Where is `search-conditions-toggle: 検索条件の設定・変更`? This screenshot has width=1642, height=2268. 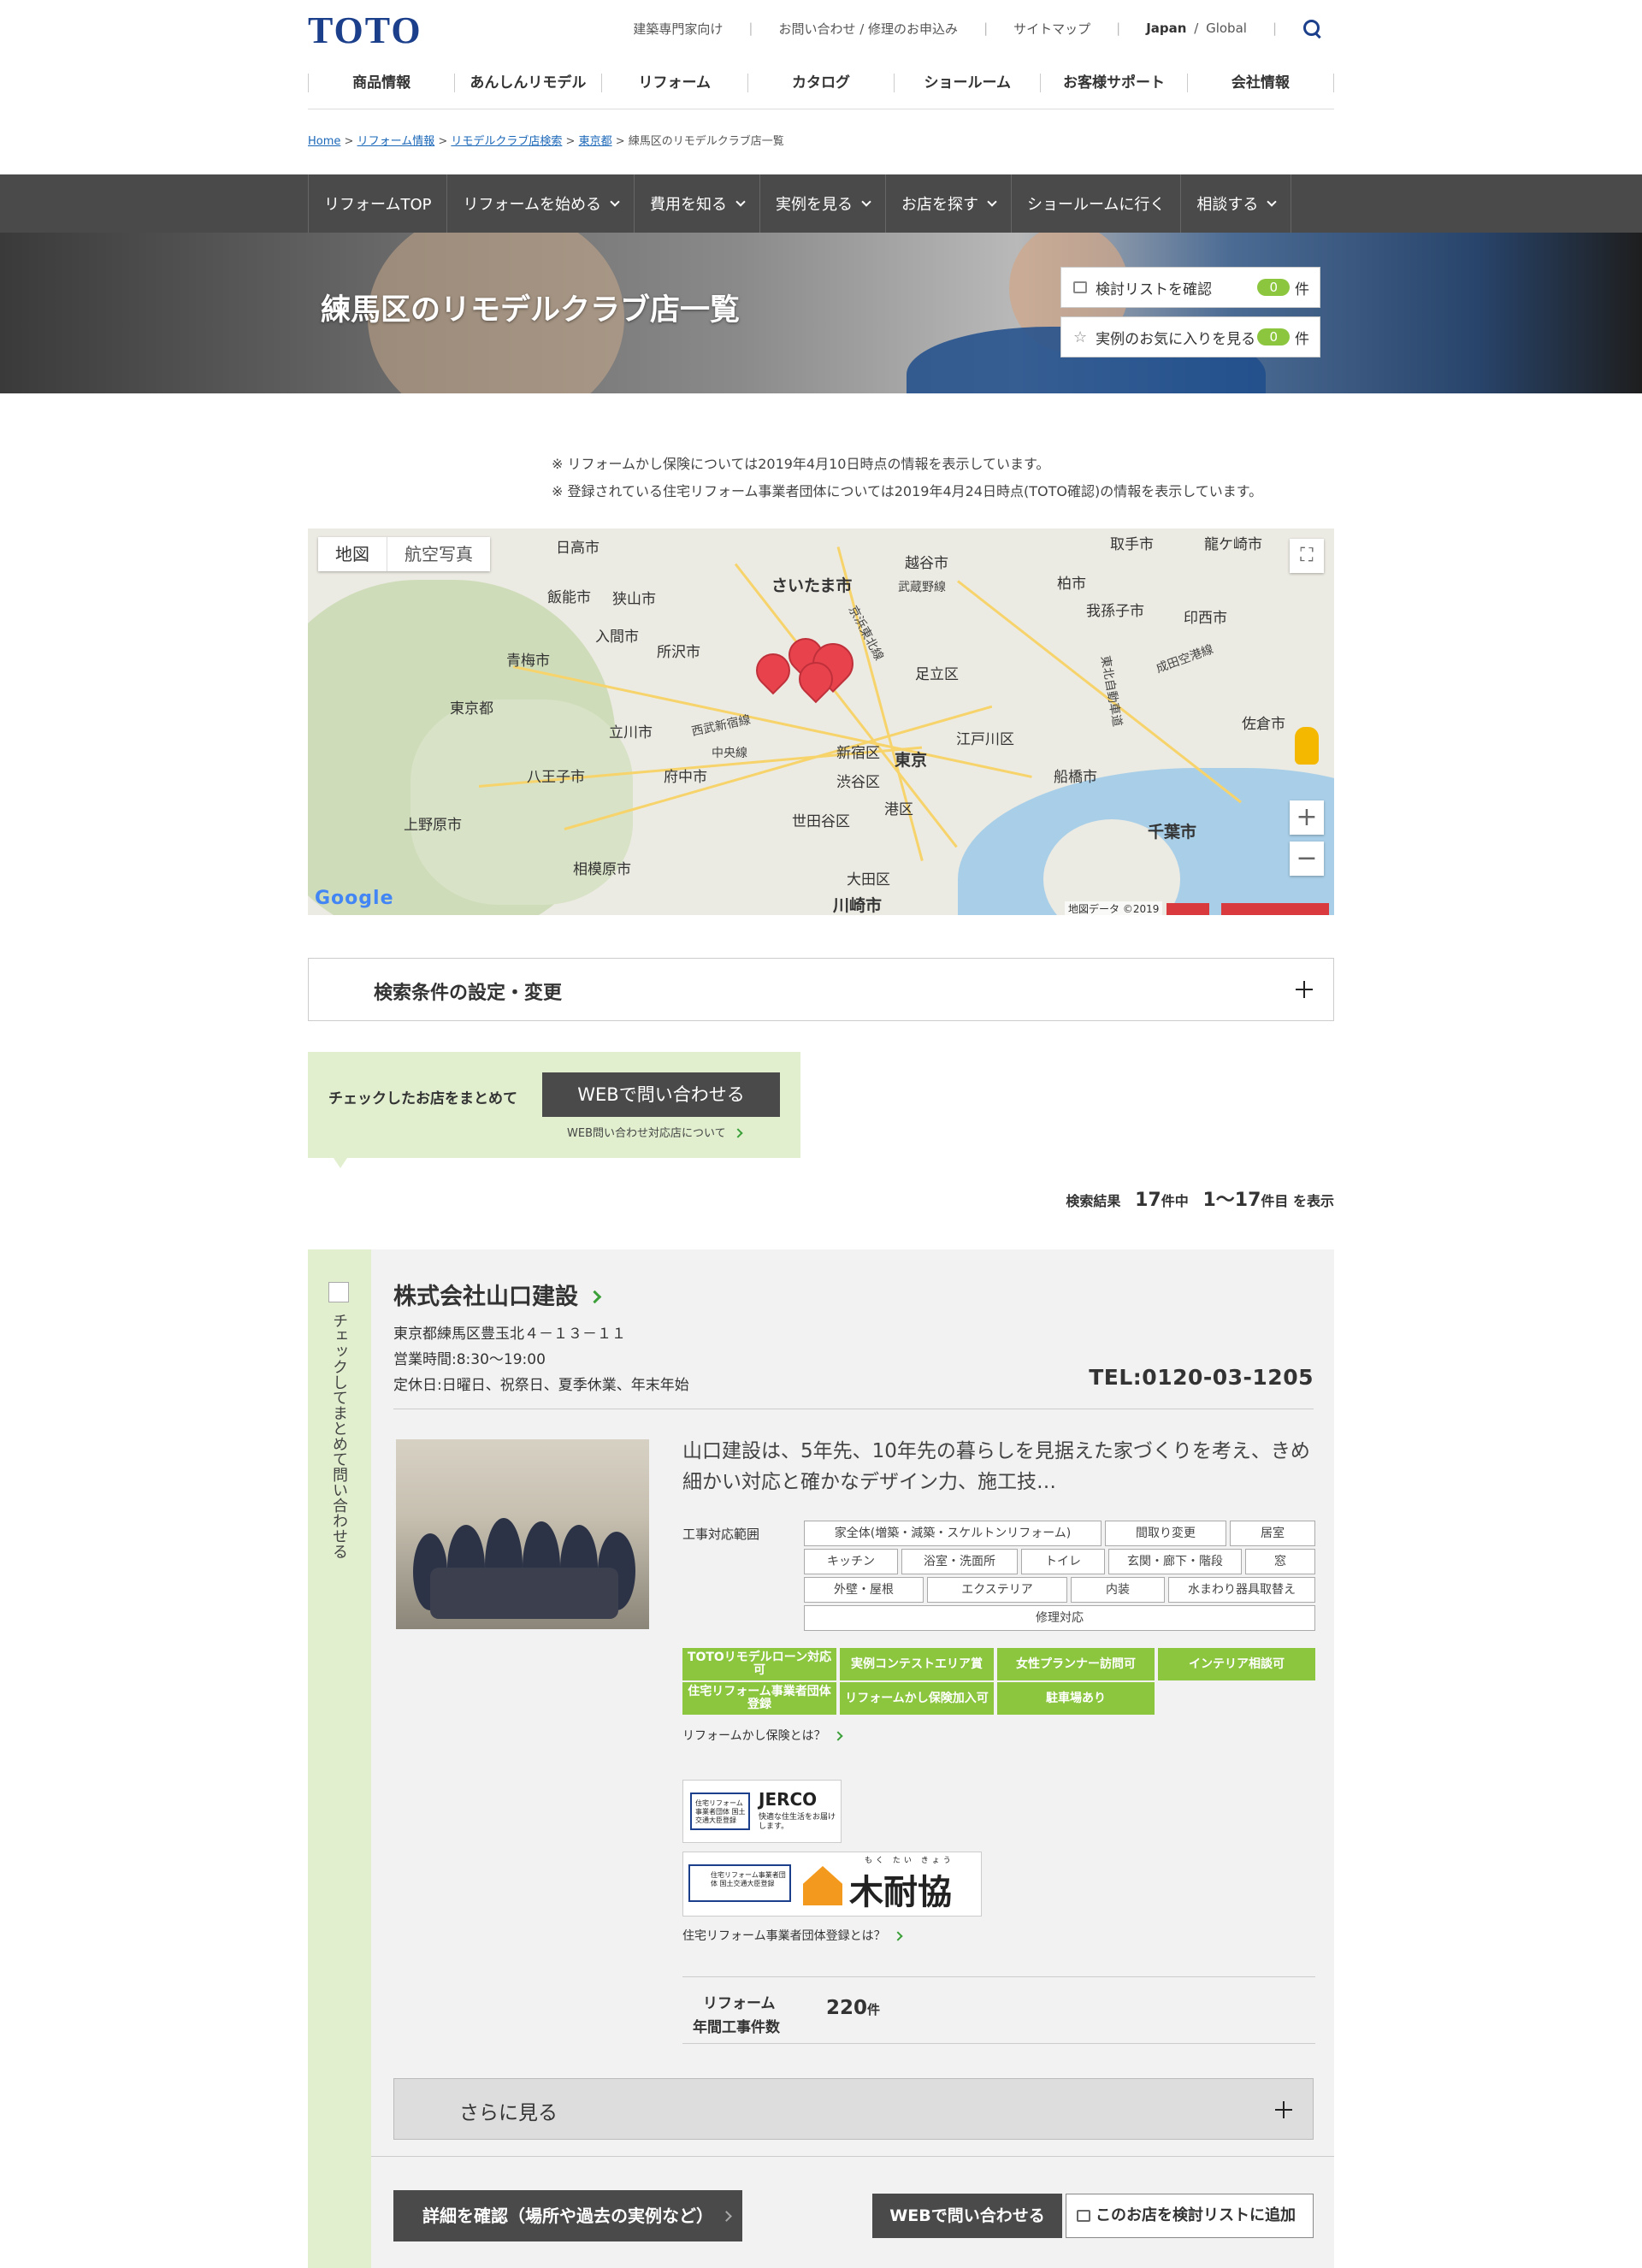
search-conditions-toggle: 検索条件の設定・変更 is located at coordinates (821, 989).